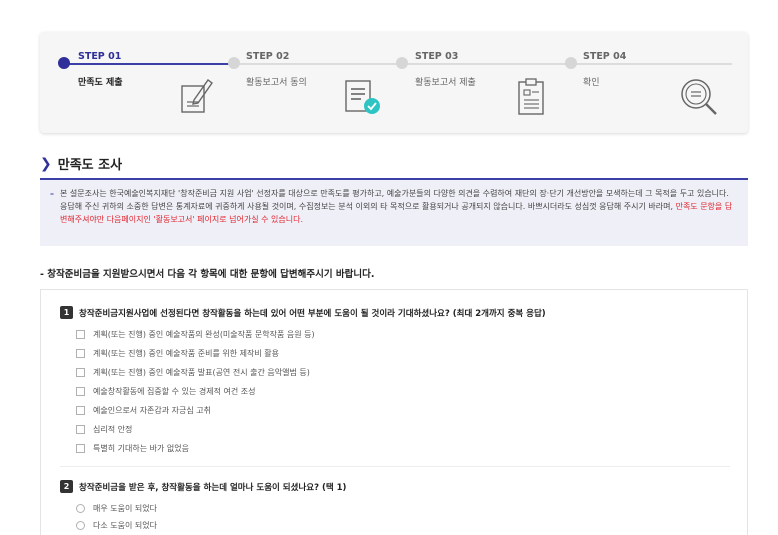  I want to click on q1-option-5: 예술인으로서 자존감과 자긍심 고취, so click(143, 410).